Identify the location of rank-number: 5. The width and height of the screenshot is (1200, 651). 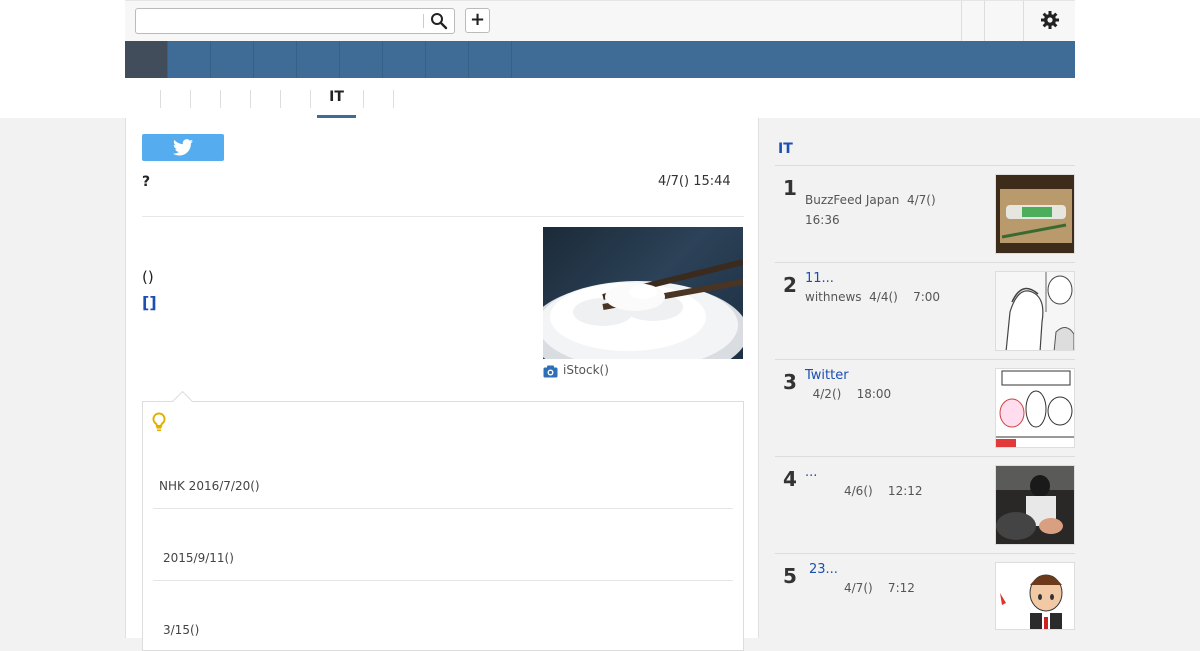
(790, 576).